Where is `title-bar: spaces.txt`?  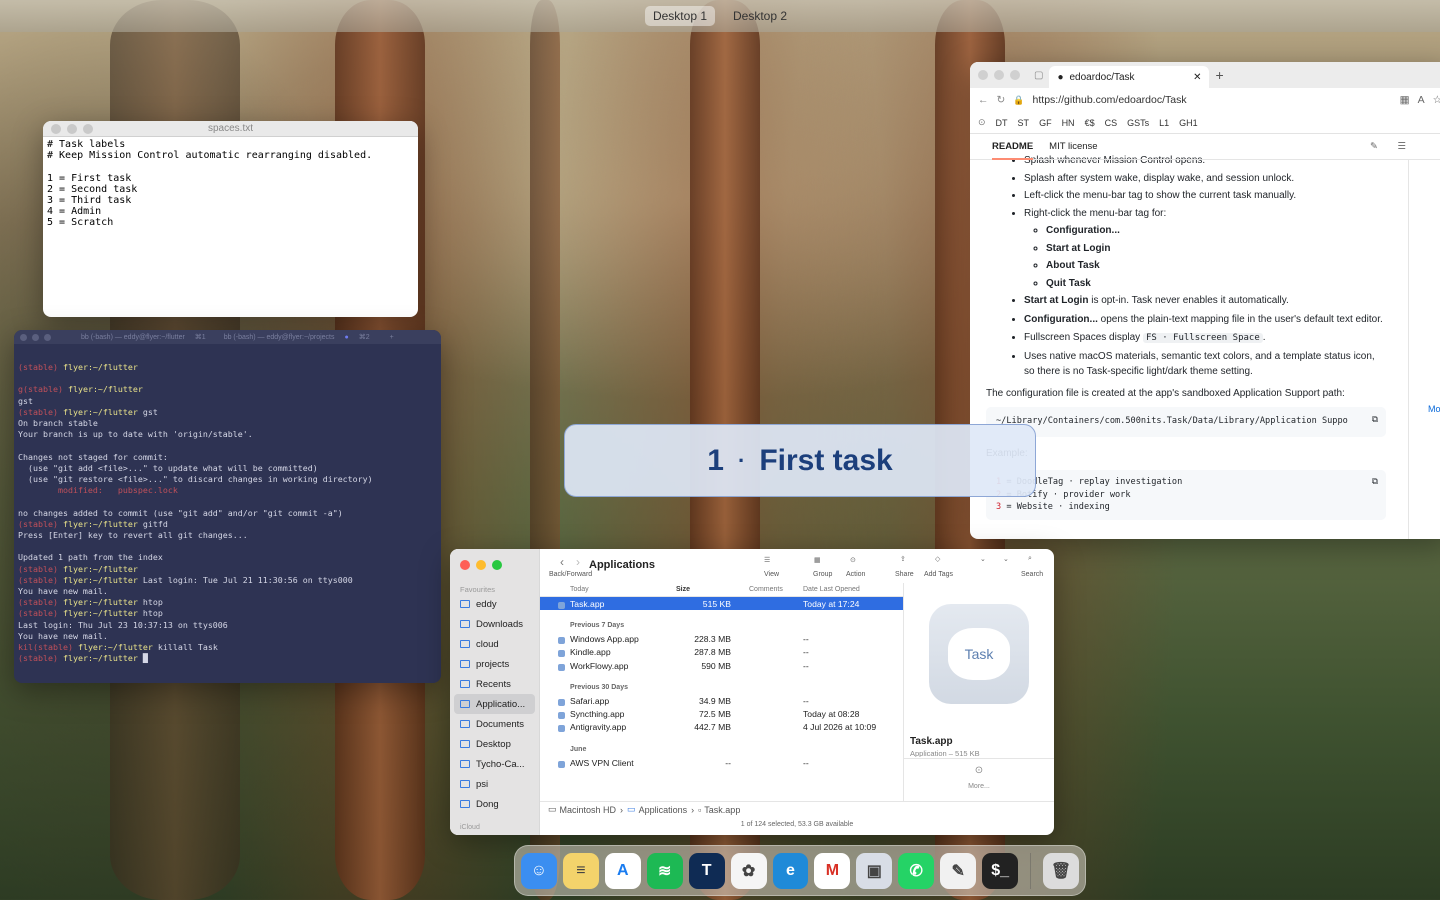 title-bar: spaces.txt is located at coordinates (230, 129).